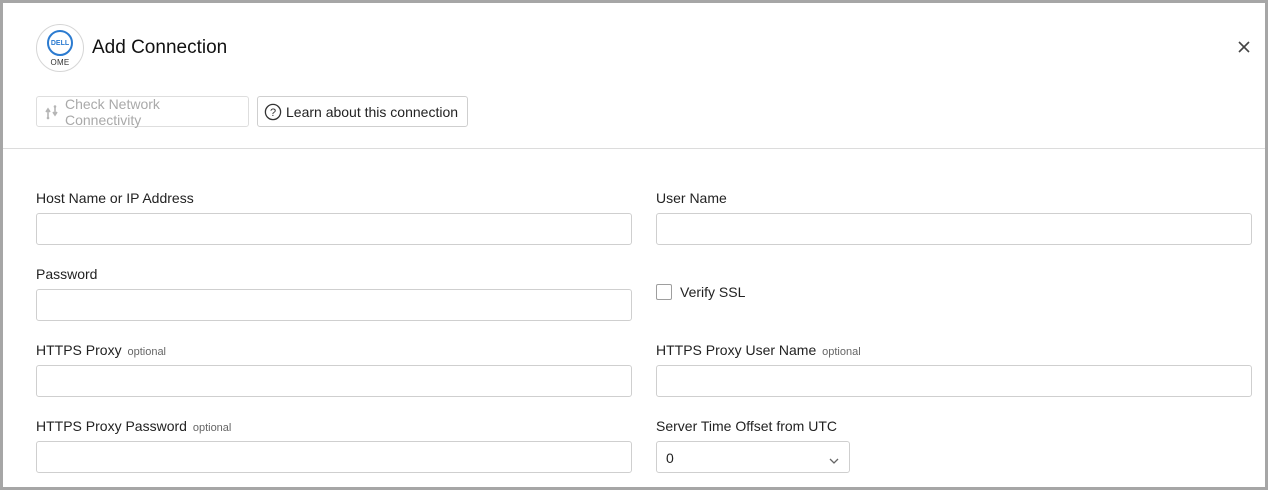 The image size is (1268, 490). I want to click on network-check-icon, so click(52, 112).